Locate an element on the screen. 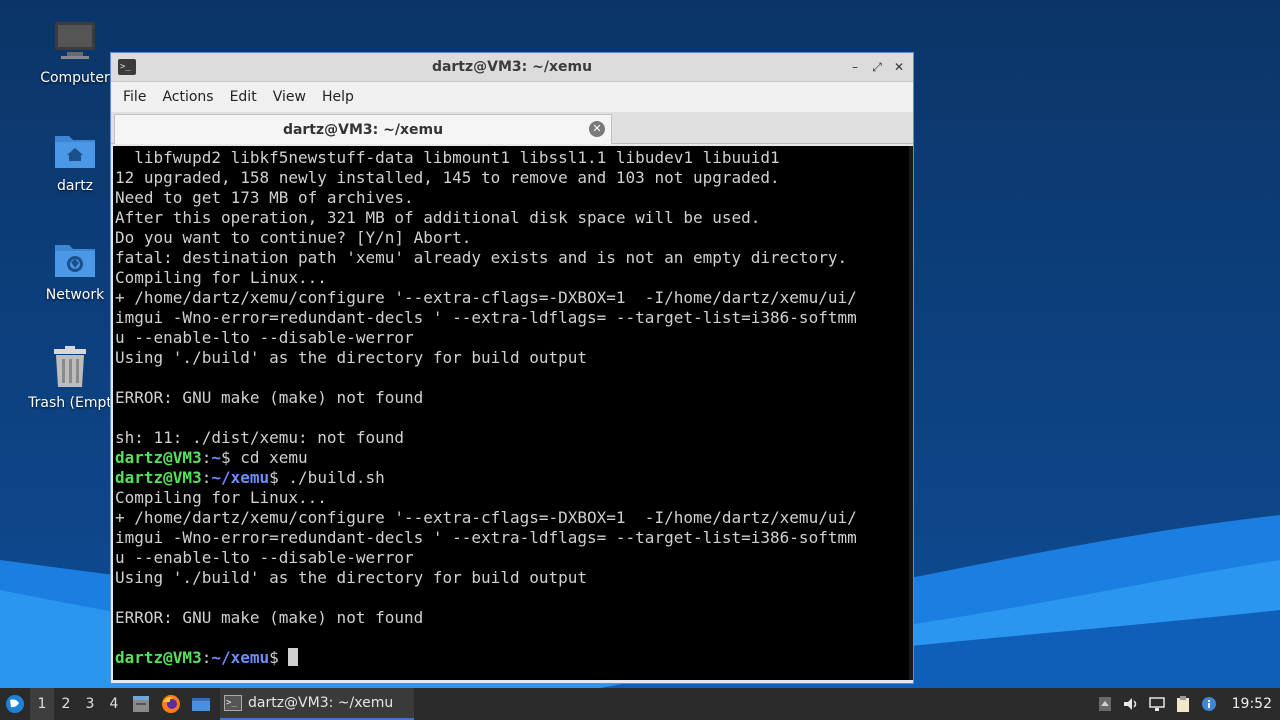  prompt-command: ./build.sh is located at coordinates (331, 477).